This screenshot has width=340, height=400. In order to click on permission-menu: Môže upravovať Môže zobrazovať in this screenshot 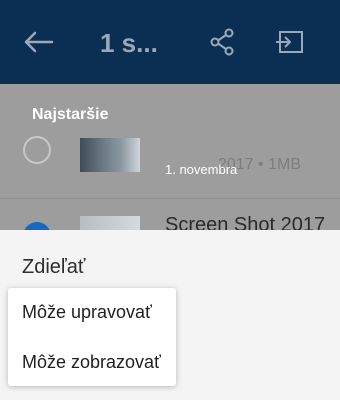, I will do `click(92, 337)`.